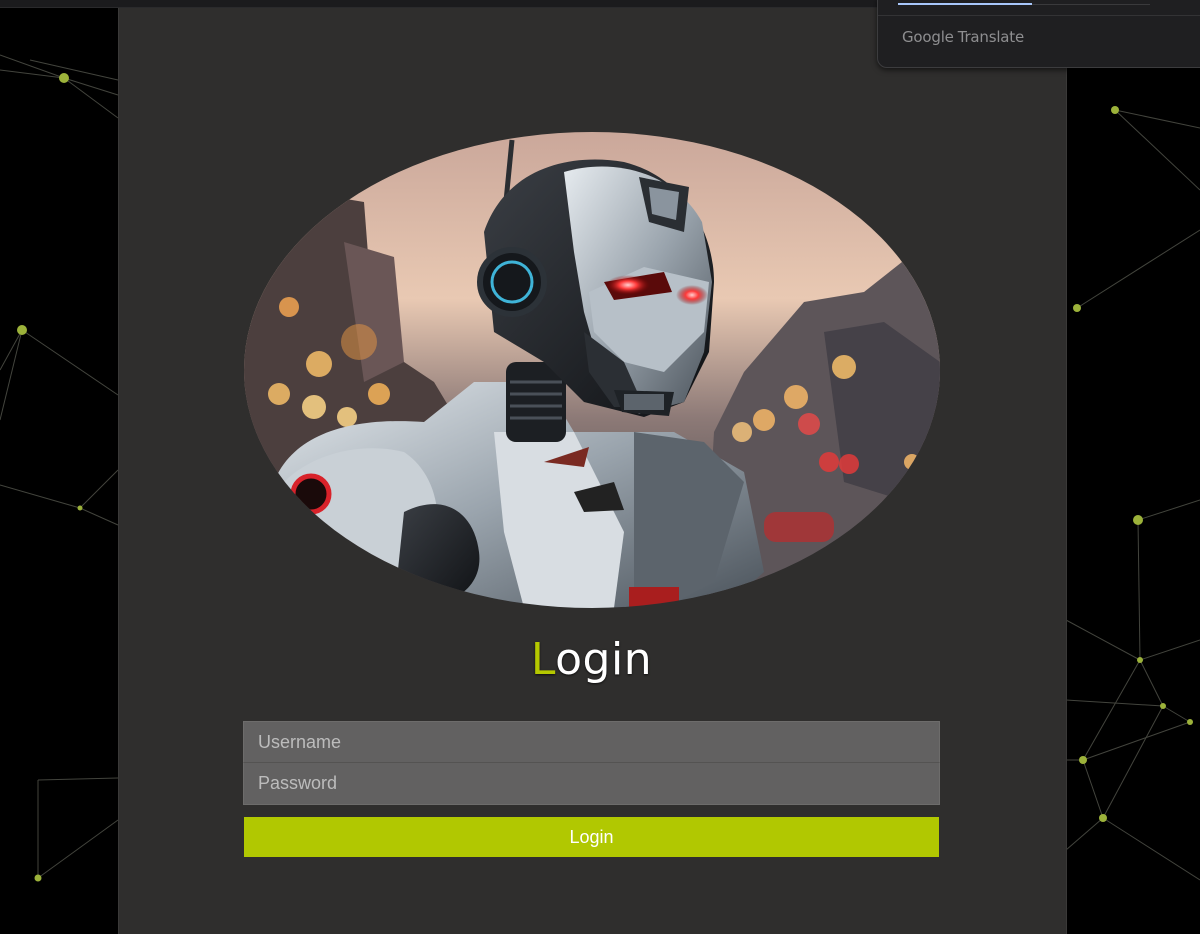 The height and width of the screenshot is (934, 1200). Describe the element at coordinates (1039, 15) in the screenshot. I see `translate-popup-separator` at that location.